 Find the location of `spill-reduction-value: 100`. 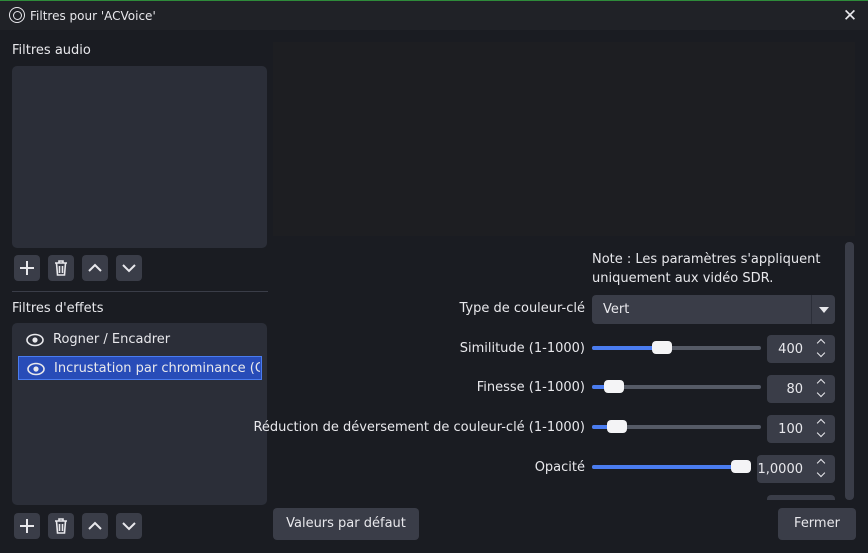

spill-reduction-value: 100 is located at coordinates (790, 429).